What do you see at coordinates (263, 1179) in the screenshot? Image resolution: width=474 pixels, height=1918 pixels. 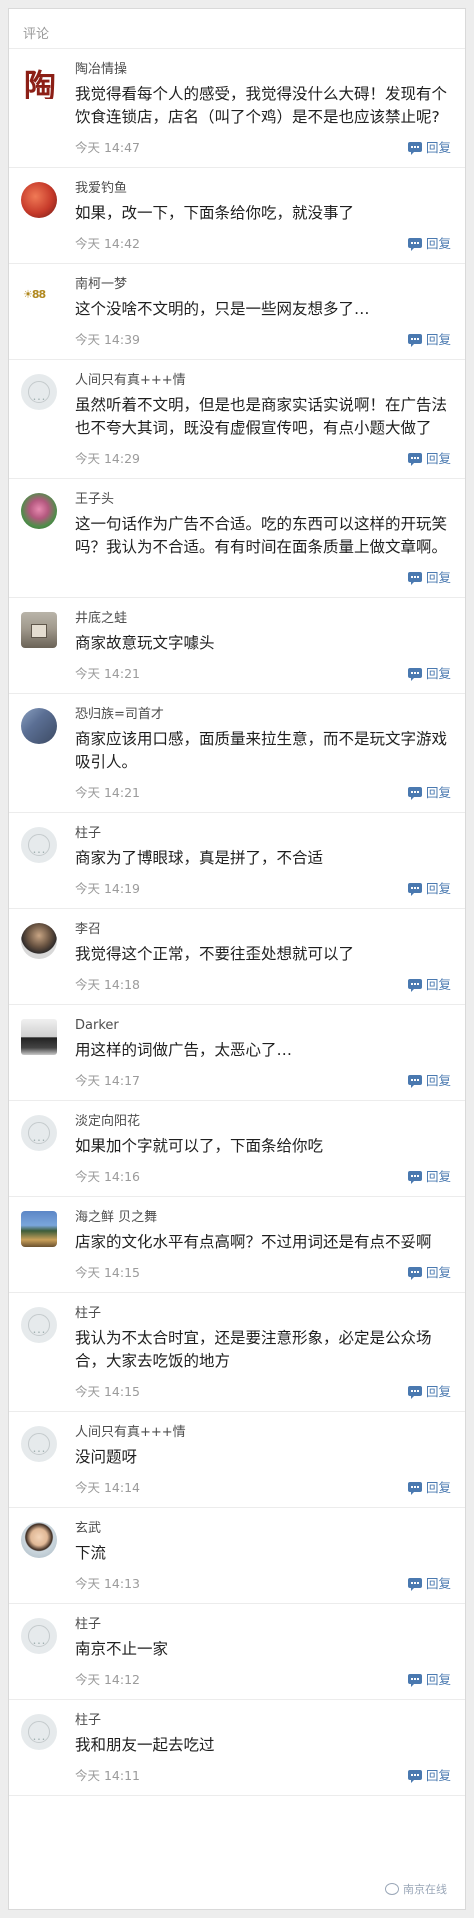 I see `comment-meta: 今天 14:16 回复` at bounding box center [263, 1179].